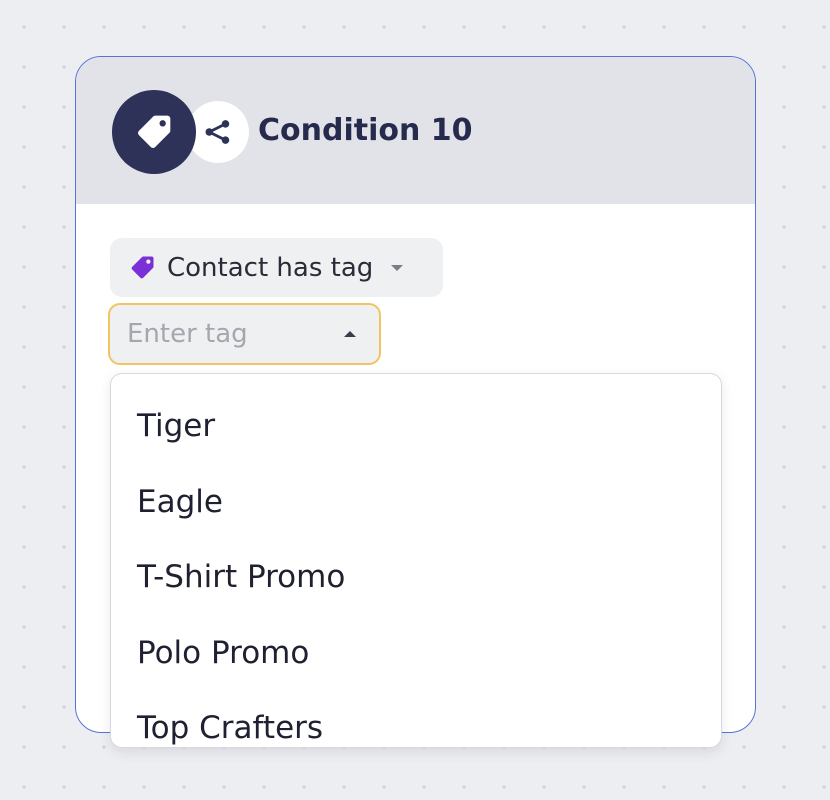 Image resolution: width=830 pixels, height=800 pixels. Describe the element at coordinates (416, 502) in the screenshot. I see `dropdown-option: Eagle` at that location.